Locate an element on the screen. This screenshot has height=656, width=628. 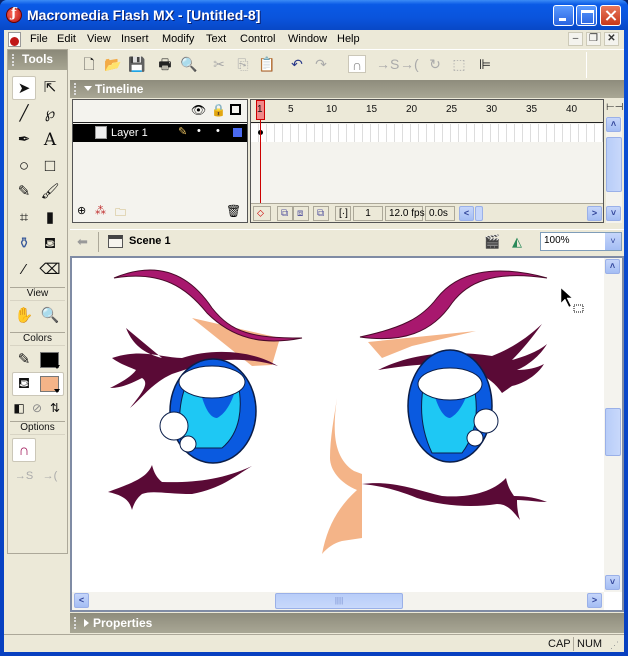
scene-label: Scene 1 is located at coordinates (150, 241).